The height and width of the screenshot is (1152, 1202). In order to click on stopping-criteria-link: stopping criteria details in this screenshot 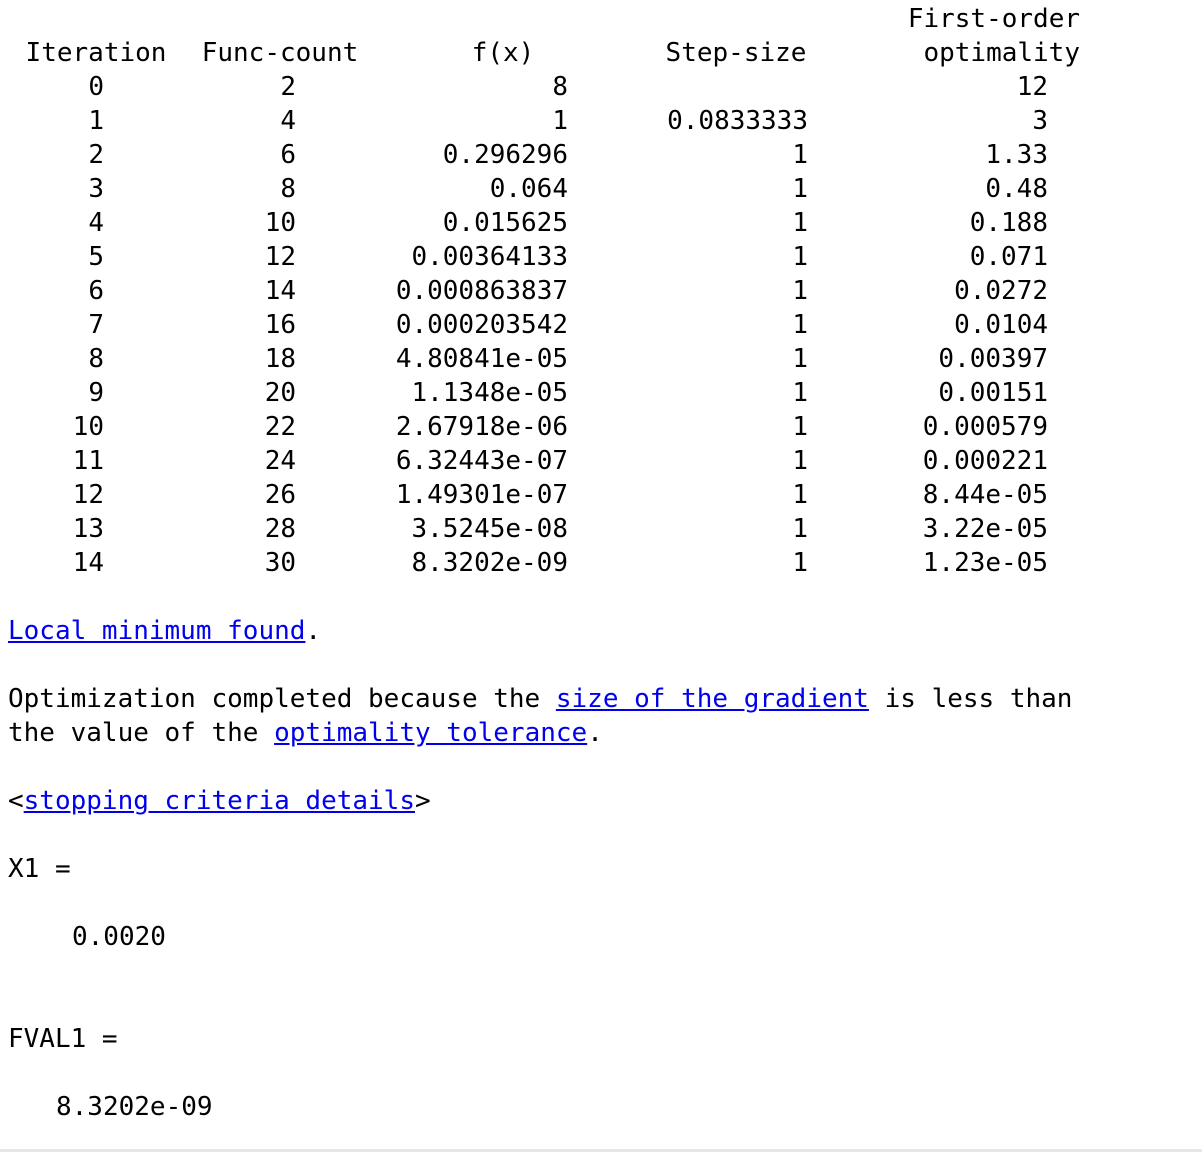, I will do `click(219, 801)`.